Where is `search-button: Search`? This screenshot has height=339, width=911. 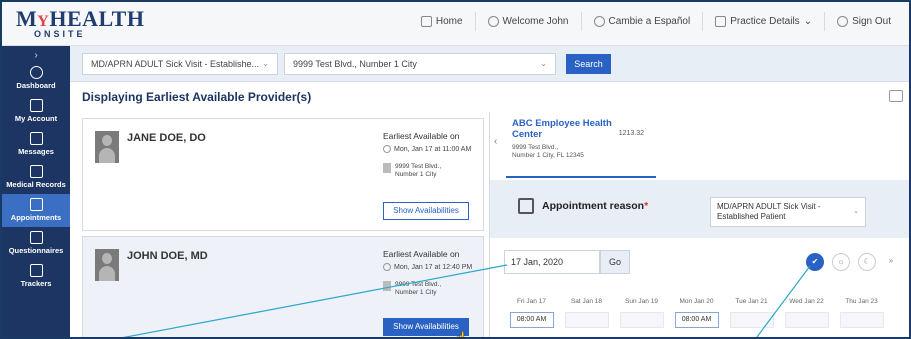 search-button: Search is located at coordinates (588, 64).